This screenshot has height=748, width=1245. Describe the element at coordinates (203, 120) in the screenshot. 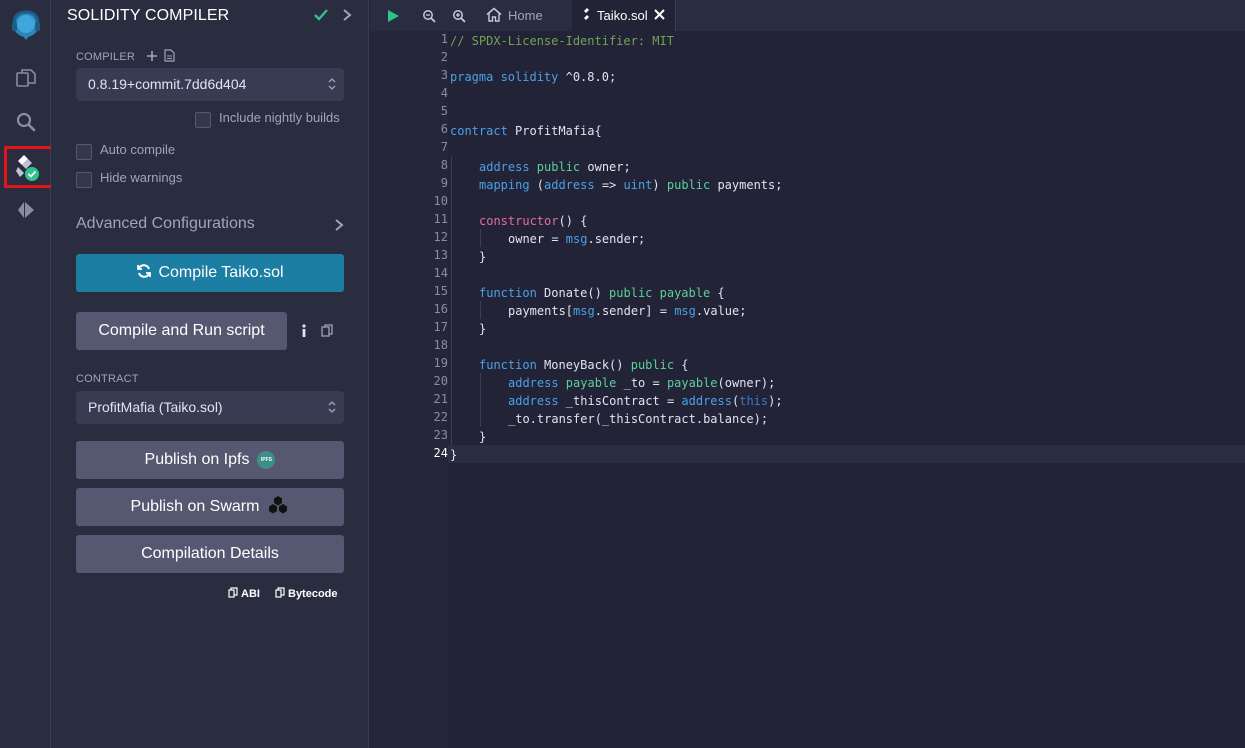

I see `nightly-builds-checkbox` at that location.